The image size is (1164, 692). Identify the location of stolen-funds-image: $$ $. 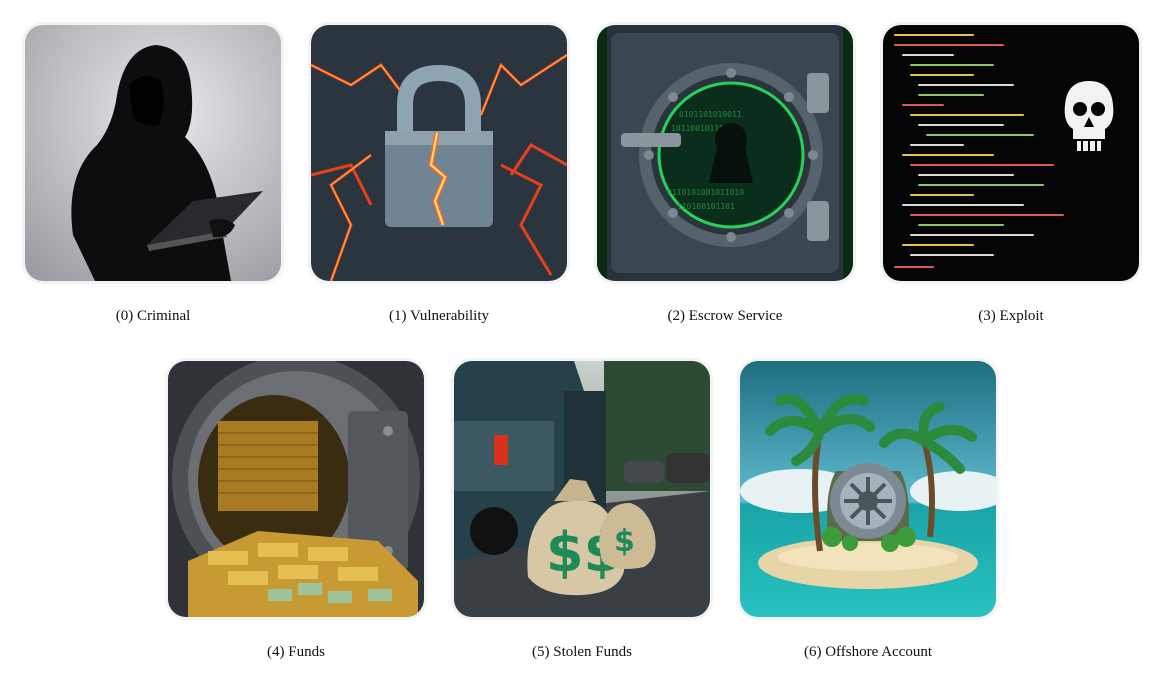
(582, 489).